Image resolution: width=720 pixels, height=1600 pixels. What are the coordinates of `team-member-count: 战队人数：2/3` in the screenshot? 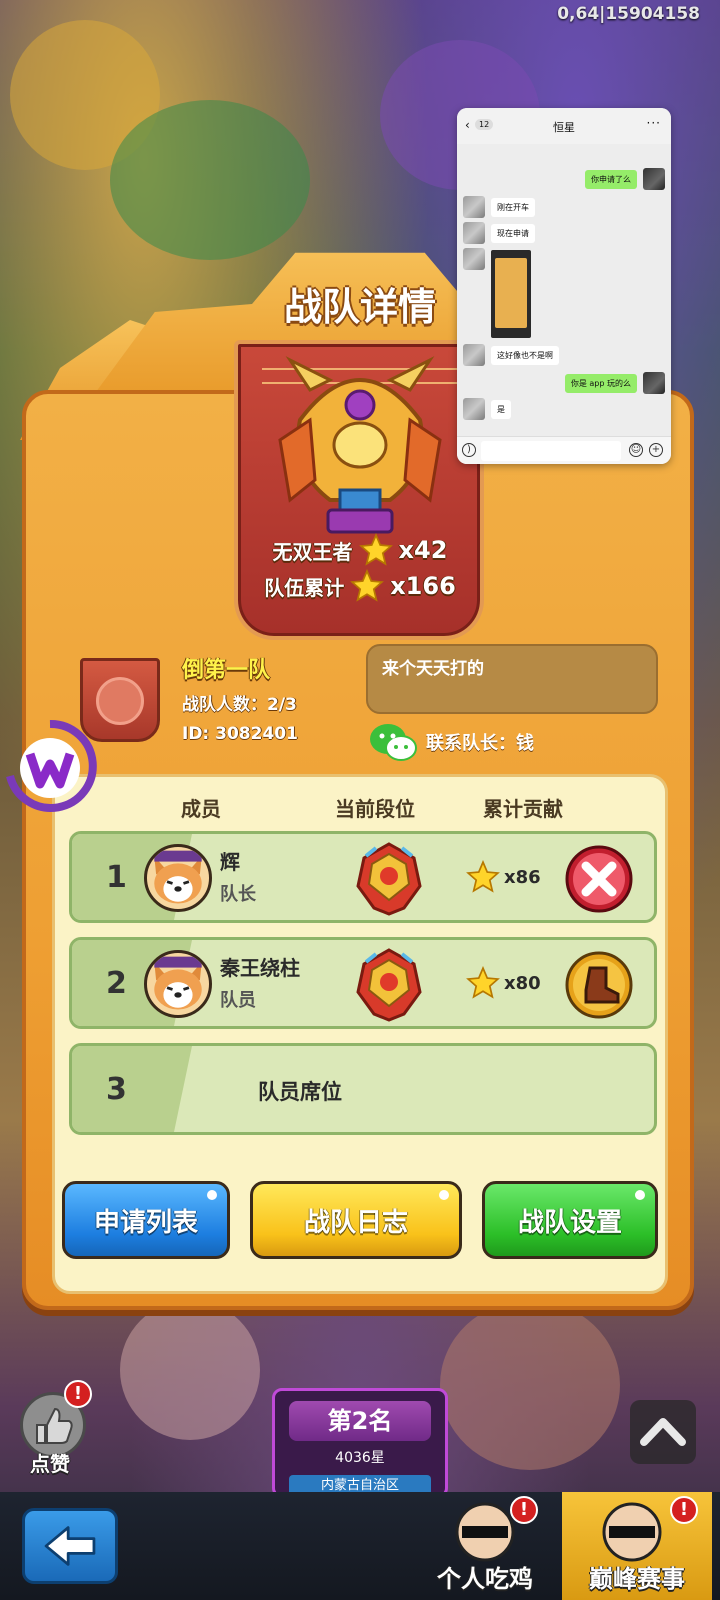 It's located at (239, 705).